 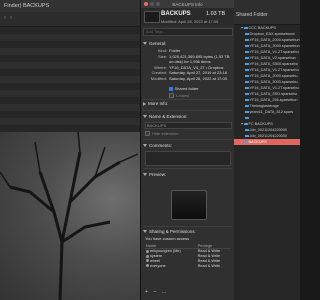 I want to click on item-size: 1.03 TB, so click(x=216, y=14).